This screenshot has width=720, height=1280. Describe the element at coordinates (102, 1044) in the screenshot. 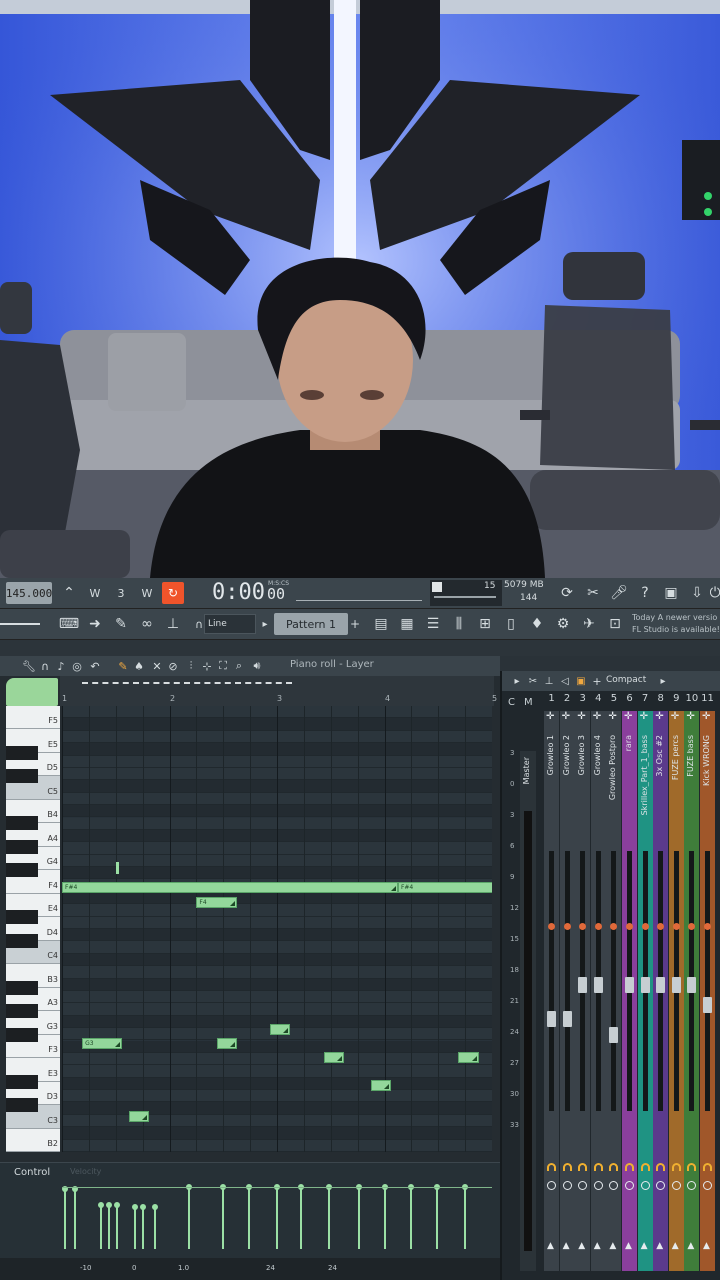

I see `midi-note: G3` at that location.